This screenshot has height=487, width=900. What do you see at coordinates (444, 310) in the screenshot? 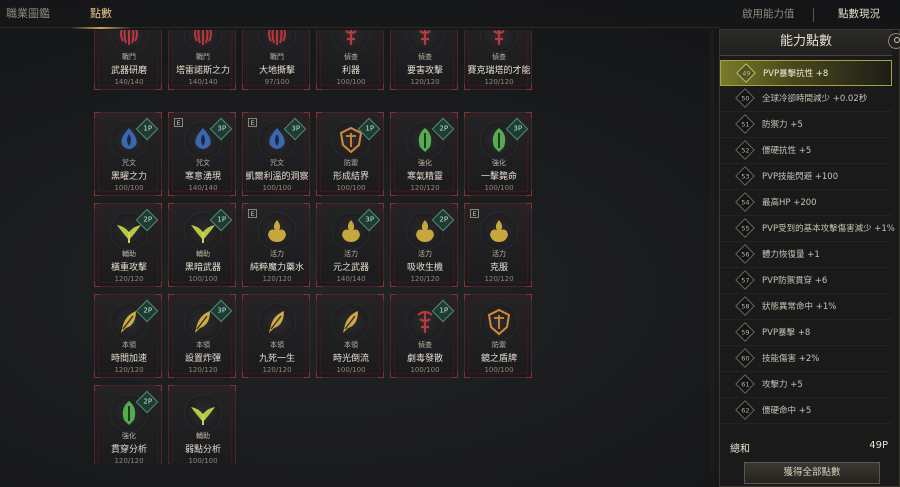
I see `points-badge-text: 1P` at bounding box center [444, 310].